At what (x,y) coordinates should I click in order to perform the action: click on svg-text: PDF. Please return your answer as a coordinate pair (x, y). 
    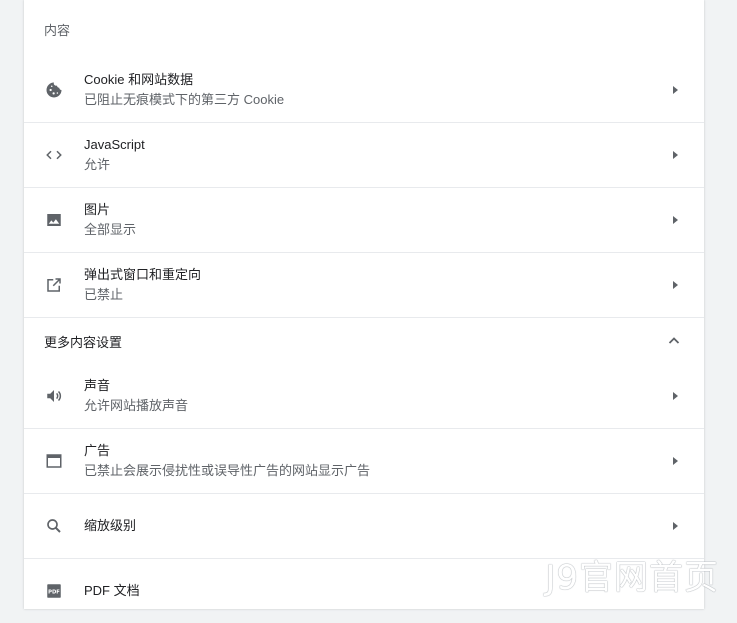
    Looking at the image, I should click on (54, 592).